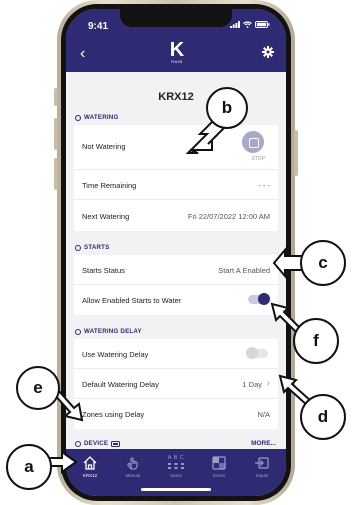 The height and width of the screenshot is (505, 353). I want to click on allow-starts-toggle, so click(259, 299).